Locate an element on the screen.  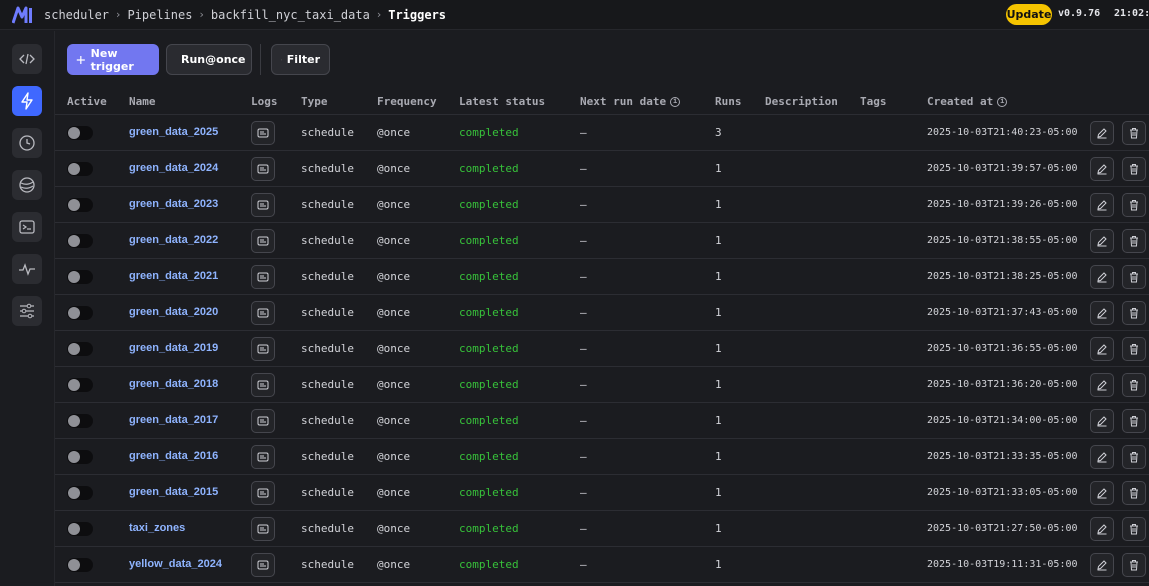
trigger-name-link: green_data_2024 is located at coordinates (173, 168).